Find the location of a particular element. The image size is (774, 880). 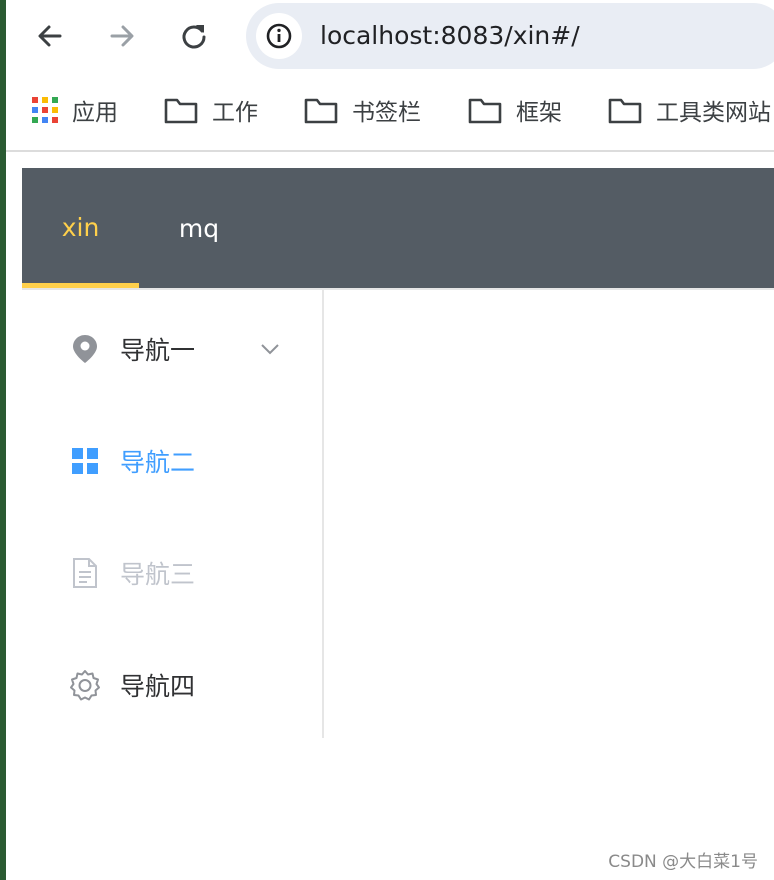

menu-item-label: 导航三 is located at coordinates (158, 574).